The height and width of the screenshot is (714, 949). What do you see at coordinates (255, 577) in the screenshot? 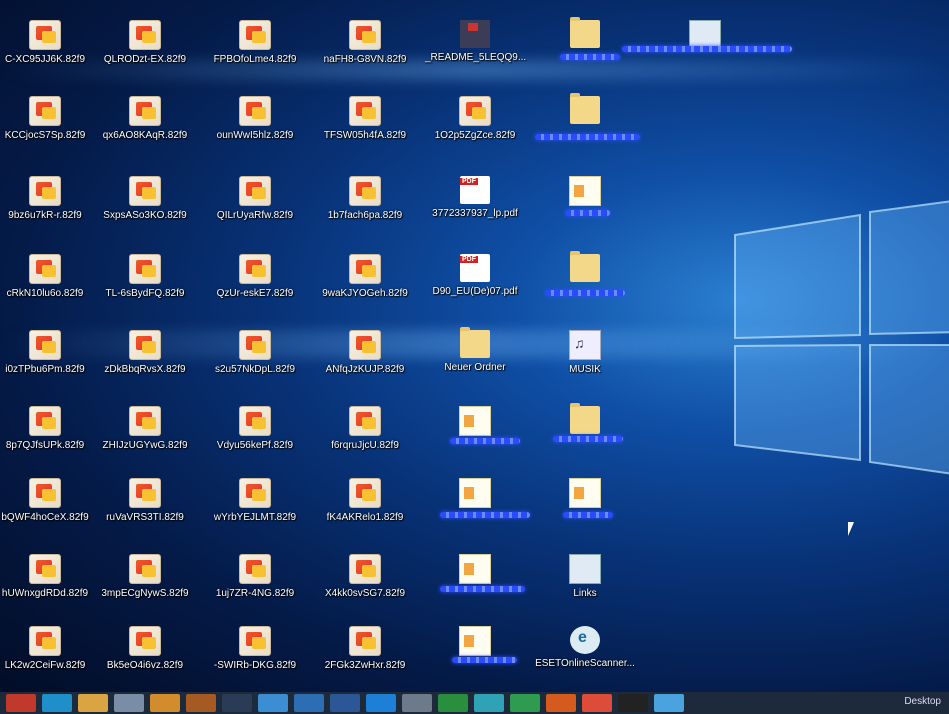
I see `desktop-icon: 1uj7ZR-4NG.82f9` at bounding box center [255, 577].